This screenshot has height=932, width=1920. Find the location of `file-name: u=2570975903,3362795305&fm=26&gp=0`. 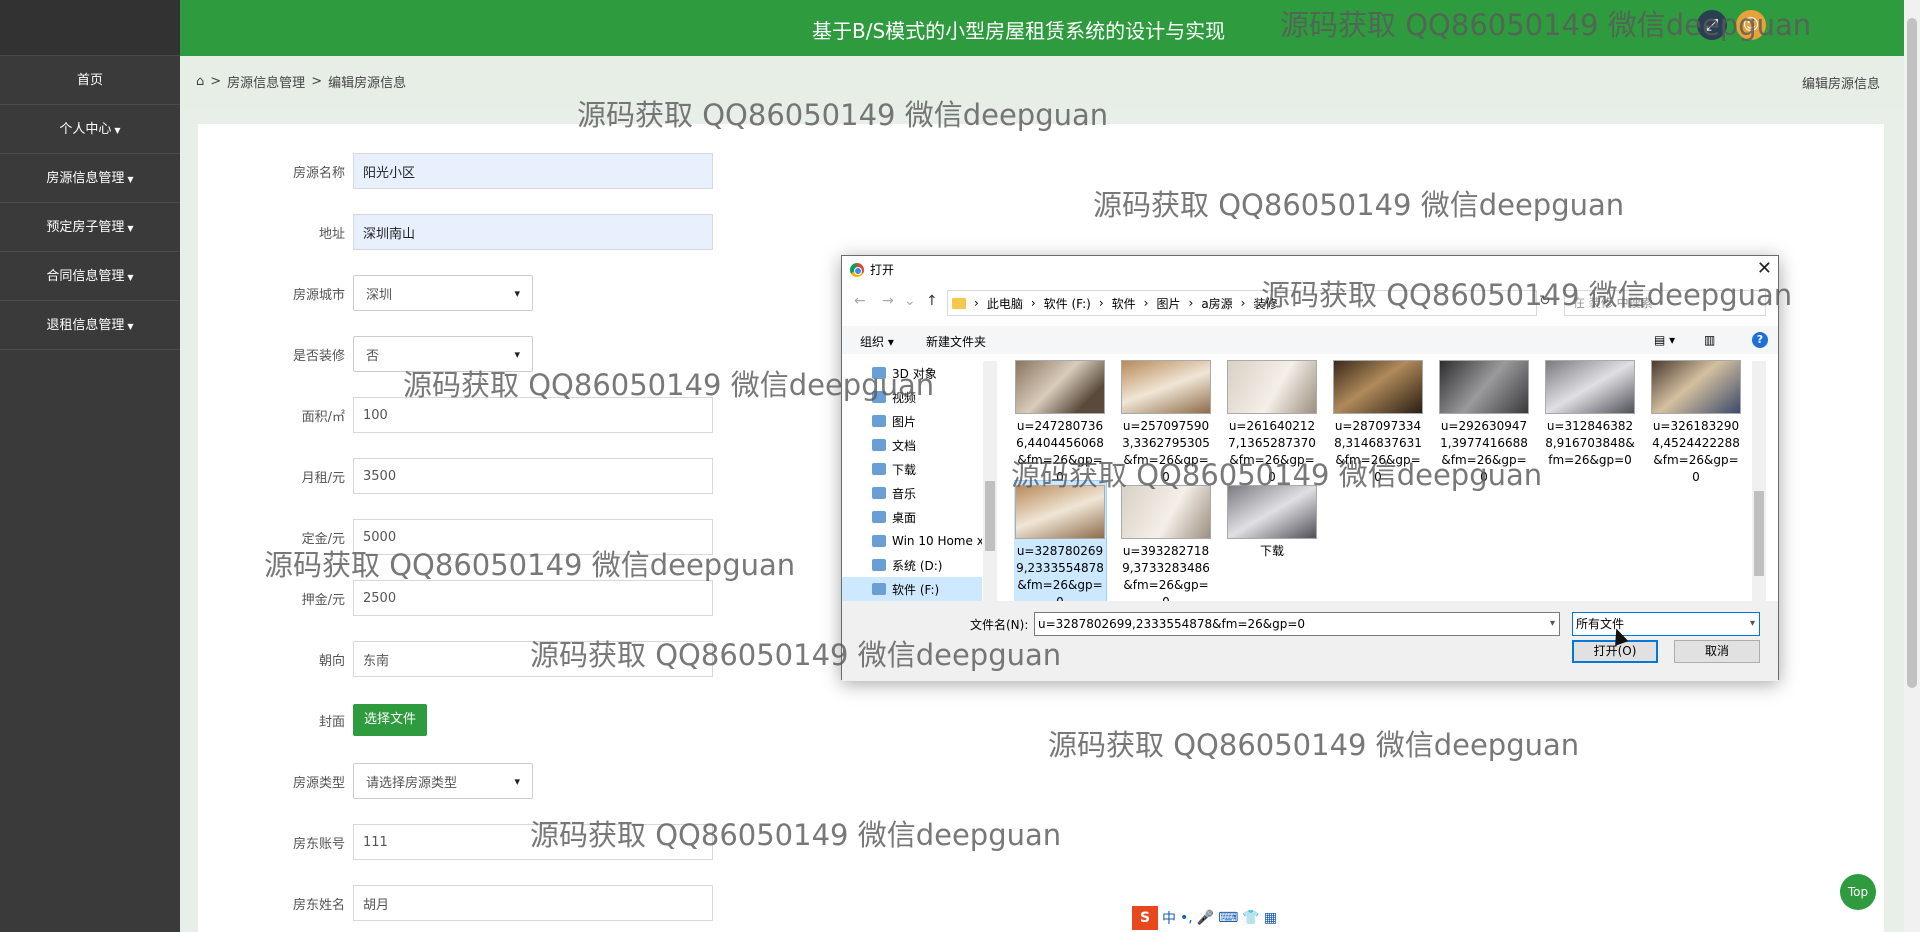

file-name: u=2570975903,3362795305&fm=26&gp=0 is located at coordinates (1166, 451).